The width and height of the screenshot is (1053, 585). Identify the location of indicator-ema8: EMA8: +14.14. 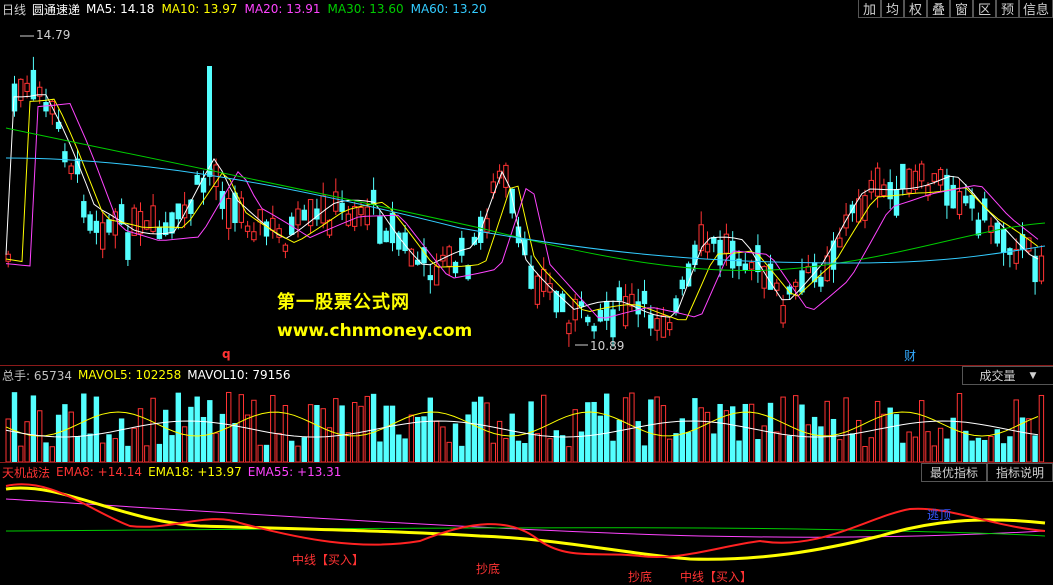
(99, 472).